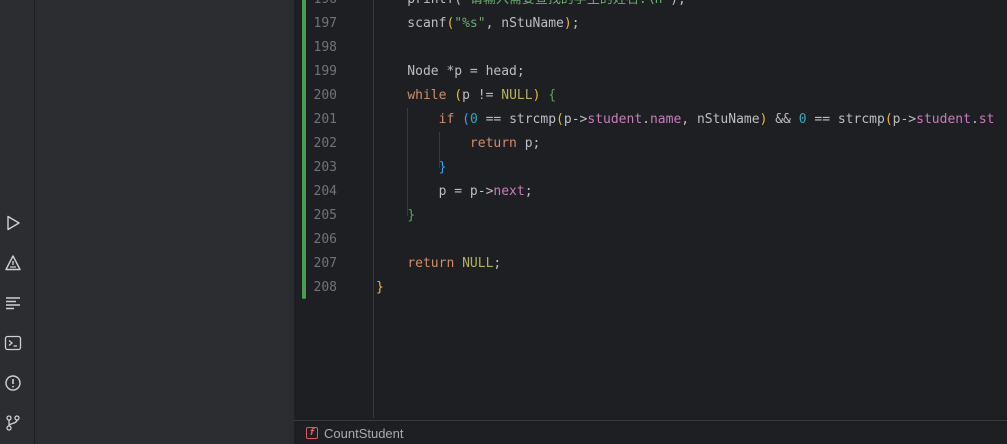 The image size is (1007, 444). Describe the element at coordinates (325, 239) in the screenshot. I see `line-number: 206` at that location.